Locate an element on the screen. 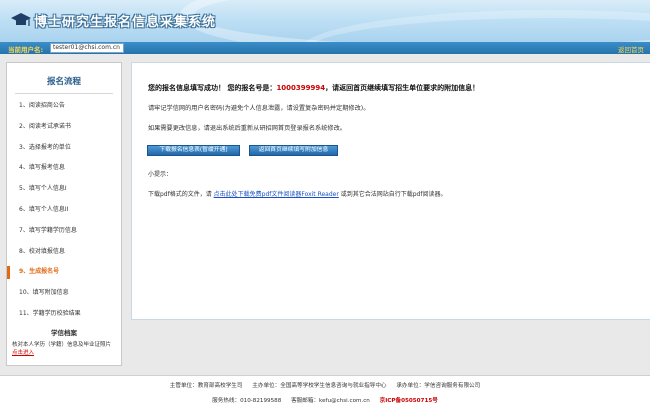 Image resolution: width=650 pixels, height=409 pixels. sidebar-step: 10、填写附加信息 is located at coordinates (44, 293).